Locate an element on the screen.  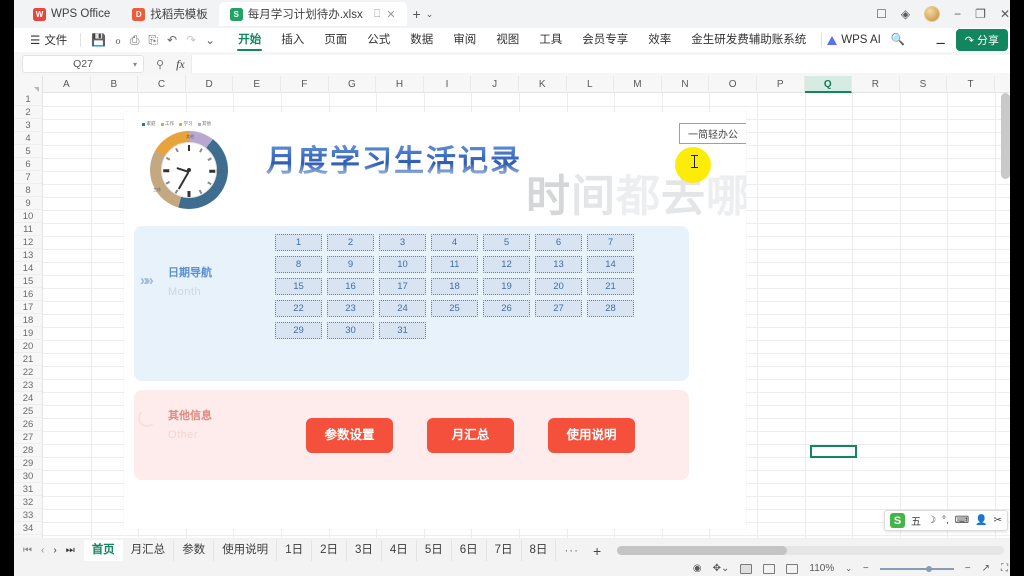
select-all-triangle-icon is located at coordinates (28, 84).